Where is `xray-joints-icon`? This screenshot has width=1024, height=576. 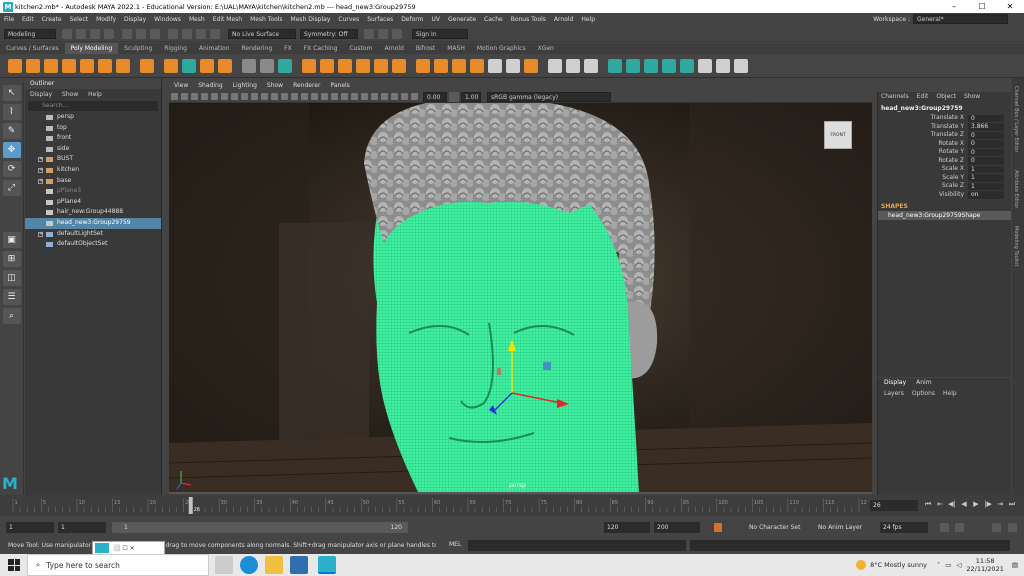 xray-joints-icon is located at coordinates (394, 96).